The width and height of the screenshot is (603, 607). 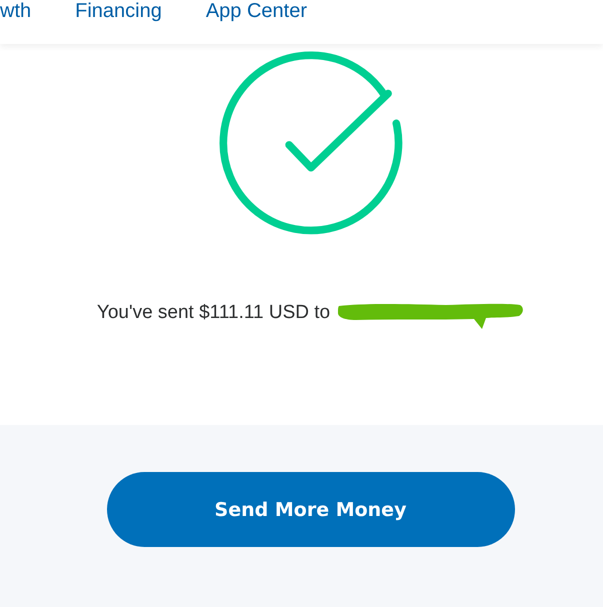 What do you see at coordinates (16, 11) in the screenshot?
I see `nav-link: wth` at bounding box center [16, 11].